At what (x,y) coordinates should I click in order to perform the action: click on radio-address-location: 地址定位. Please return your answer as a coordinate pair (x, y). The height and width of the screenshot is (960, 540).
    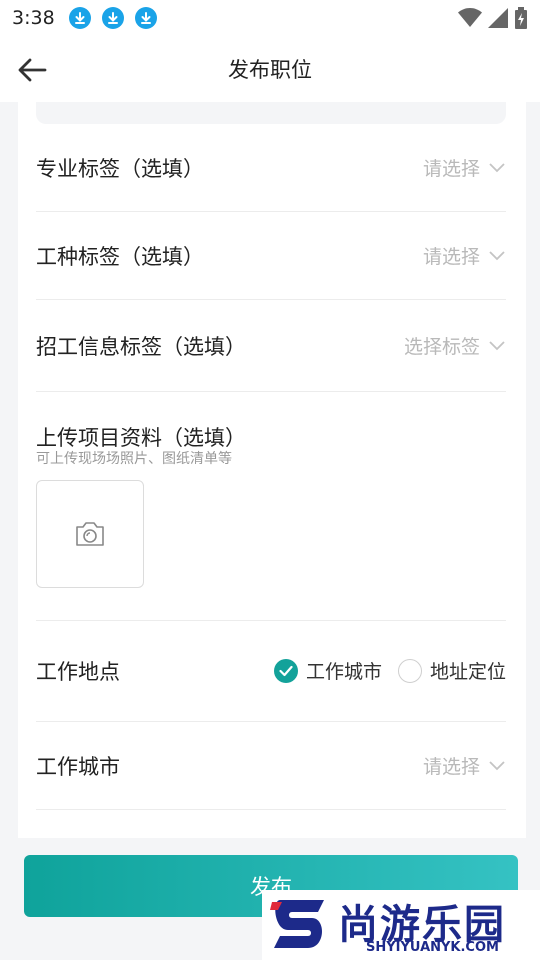
    Looking at the image, I should click on (451, 670).